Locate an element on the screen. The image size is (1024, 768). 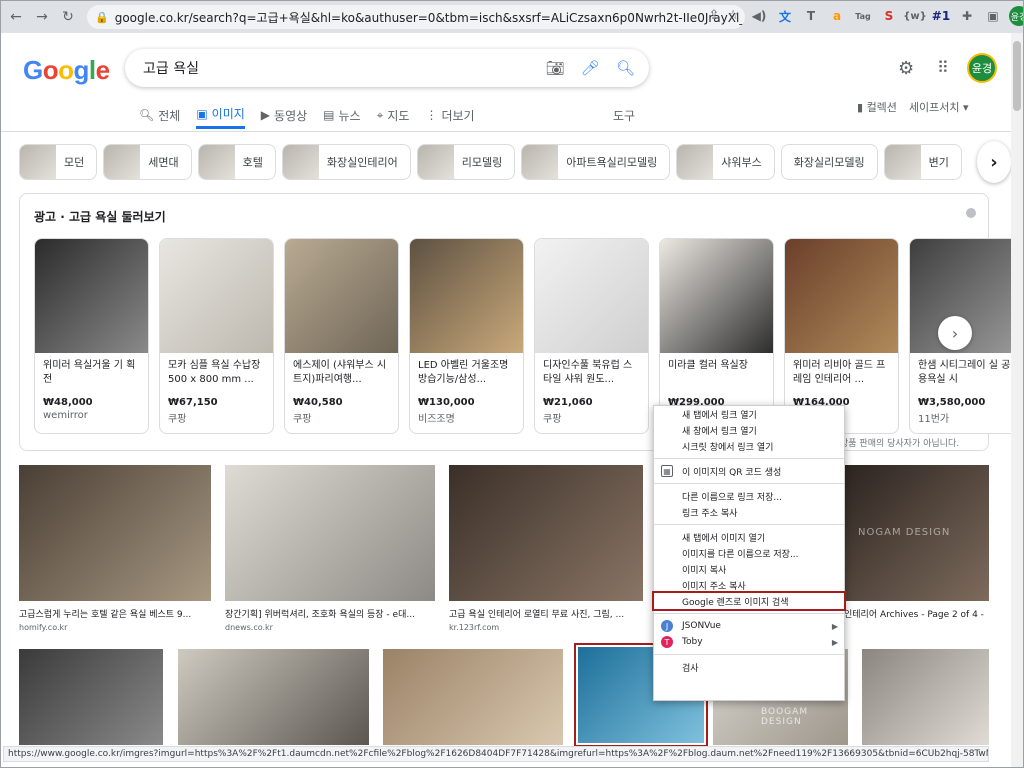
chip: 샤워부스 is located at coordinates (725, 162).